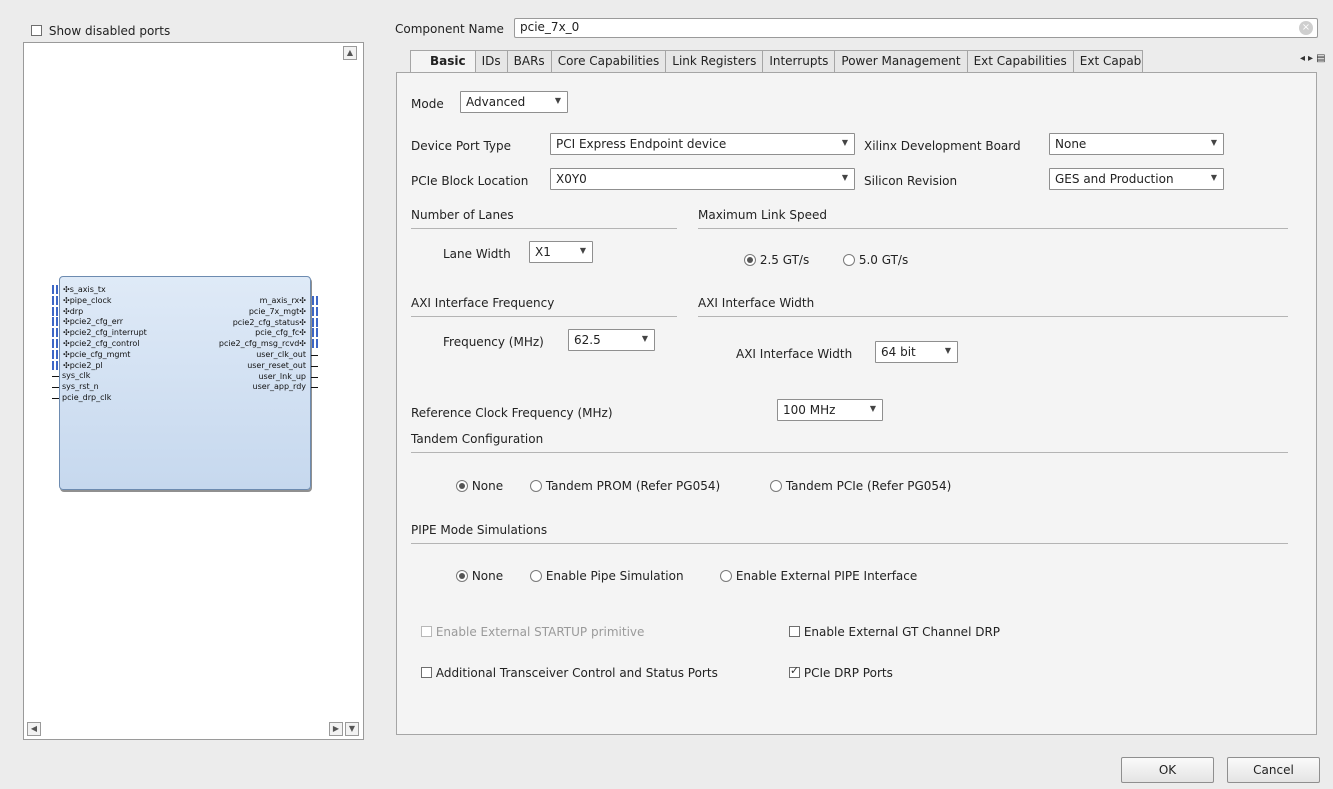 The height and width of the screenshot is (789, 1333). I want to click on port-pcie2_cfg_interrupt: ✣pcie2_cfg_interrupt, so click(105, 333).